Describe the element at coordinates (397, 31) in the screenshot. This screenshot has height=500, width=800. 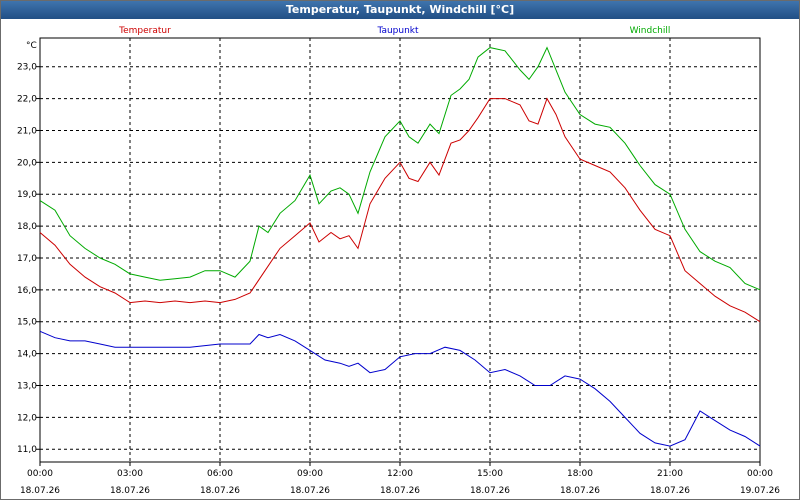
I see `legend-taupunkt: Taupunkt` at that location.